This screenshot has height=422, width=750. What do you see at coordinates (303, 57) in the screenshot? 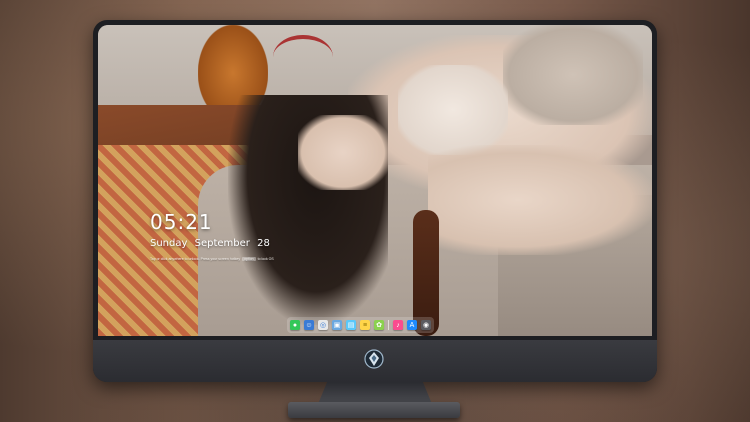
I see `wallpaper-reindeer-toy` at bounding box center [303, 57].